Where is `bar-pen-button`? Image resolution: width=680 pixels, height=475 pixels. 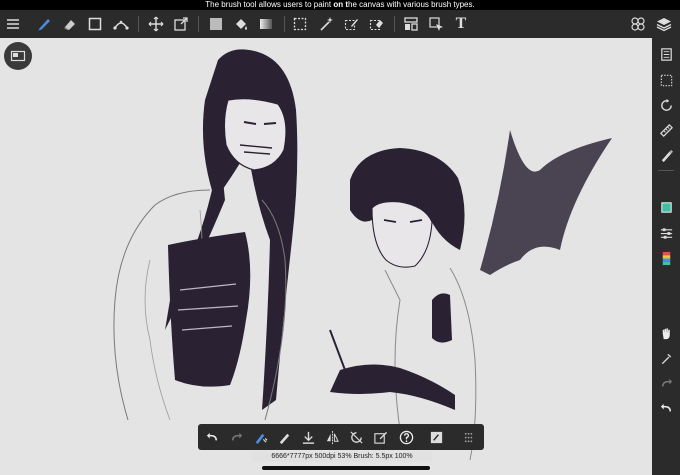
bar-pen-button is located at coordinates (284, 437).